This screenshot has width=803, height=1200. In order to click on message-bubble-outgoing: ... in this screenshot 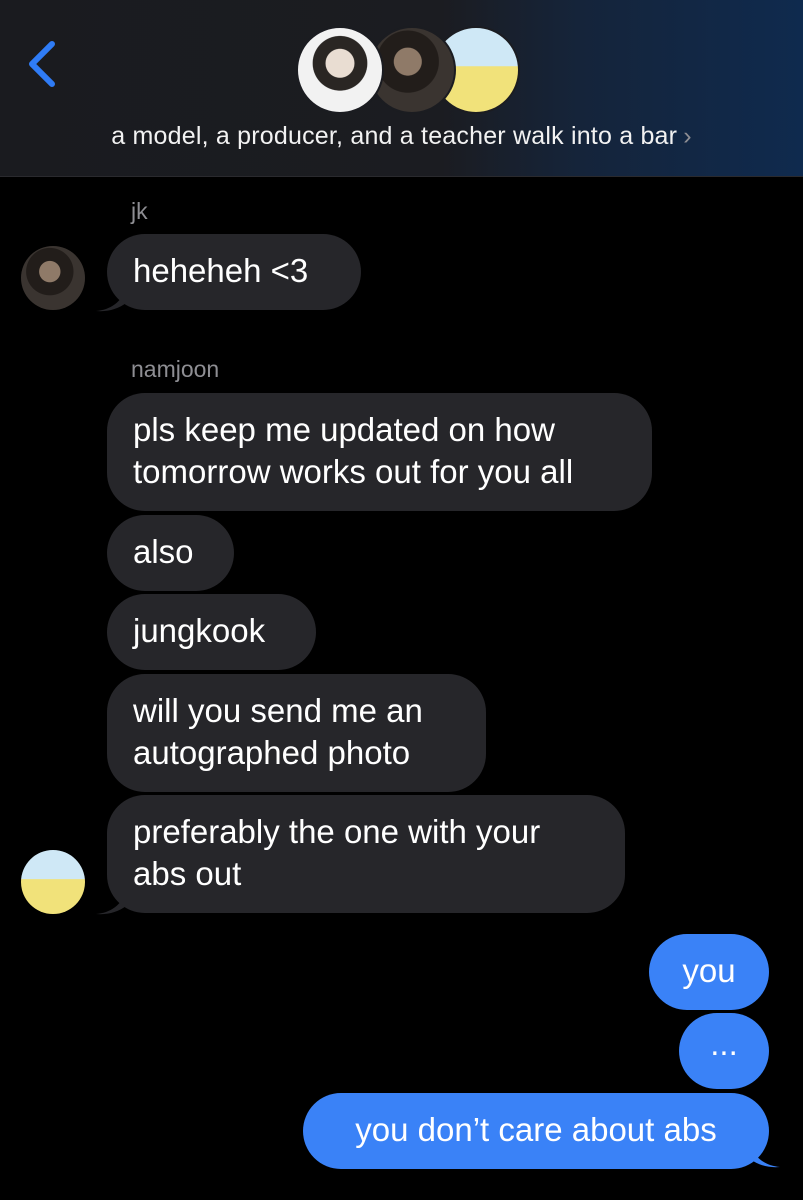, I will do `click(724, 1051)`.